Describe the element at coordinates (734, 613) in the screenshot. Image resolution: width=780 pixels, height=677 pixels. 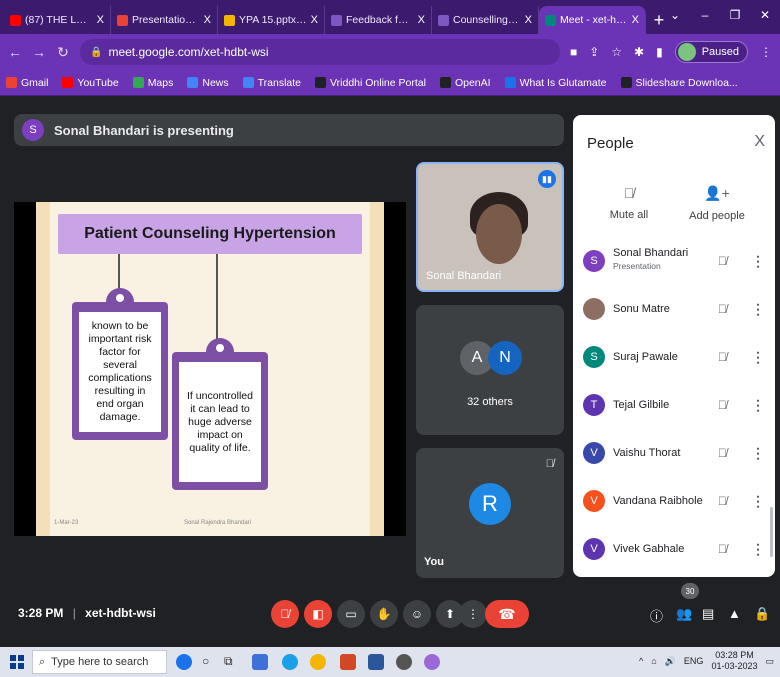
I see `activities-icon: ▲` at that location.